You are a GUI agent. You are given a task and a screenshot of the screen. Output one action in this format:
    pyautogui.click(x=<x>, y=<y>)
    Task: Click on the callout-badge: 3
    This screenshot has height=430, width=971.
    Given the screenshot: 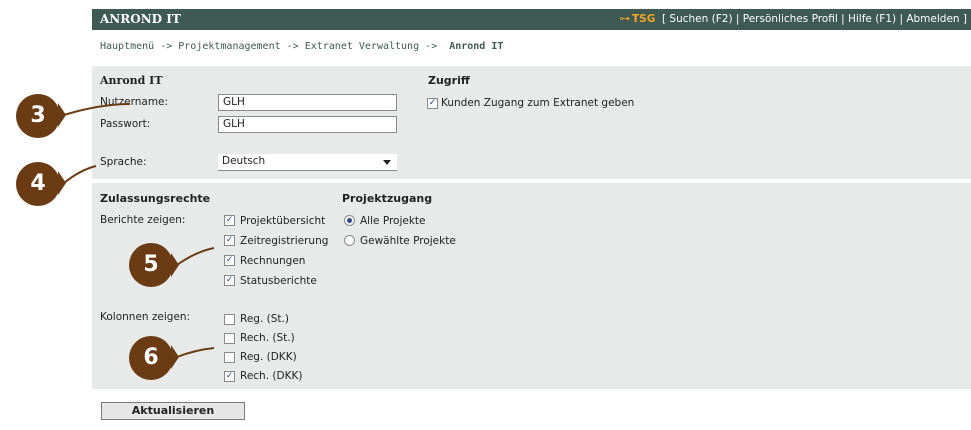 What is the action you would take?
    pyautogui.click(x=38, y=116)
    